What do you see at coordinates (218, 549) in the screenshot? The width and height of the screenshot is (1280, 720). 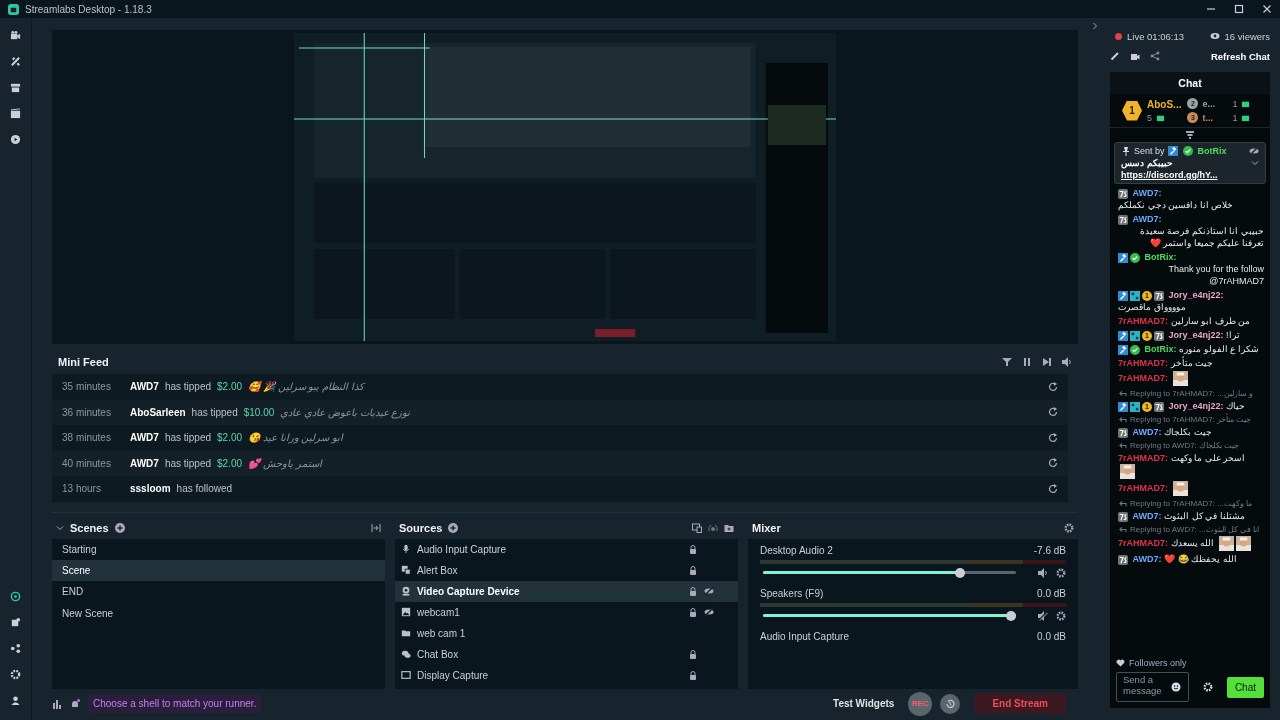 I see `scene-item: Starting` at bounding box center [218, 549].